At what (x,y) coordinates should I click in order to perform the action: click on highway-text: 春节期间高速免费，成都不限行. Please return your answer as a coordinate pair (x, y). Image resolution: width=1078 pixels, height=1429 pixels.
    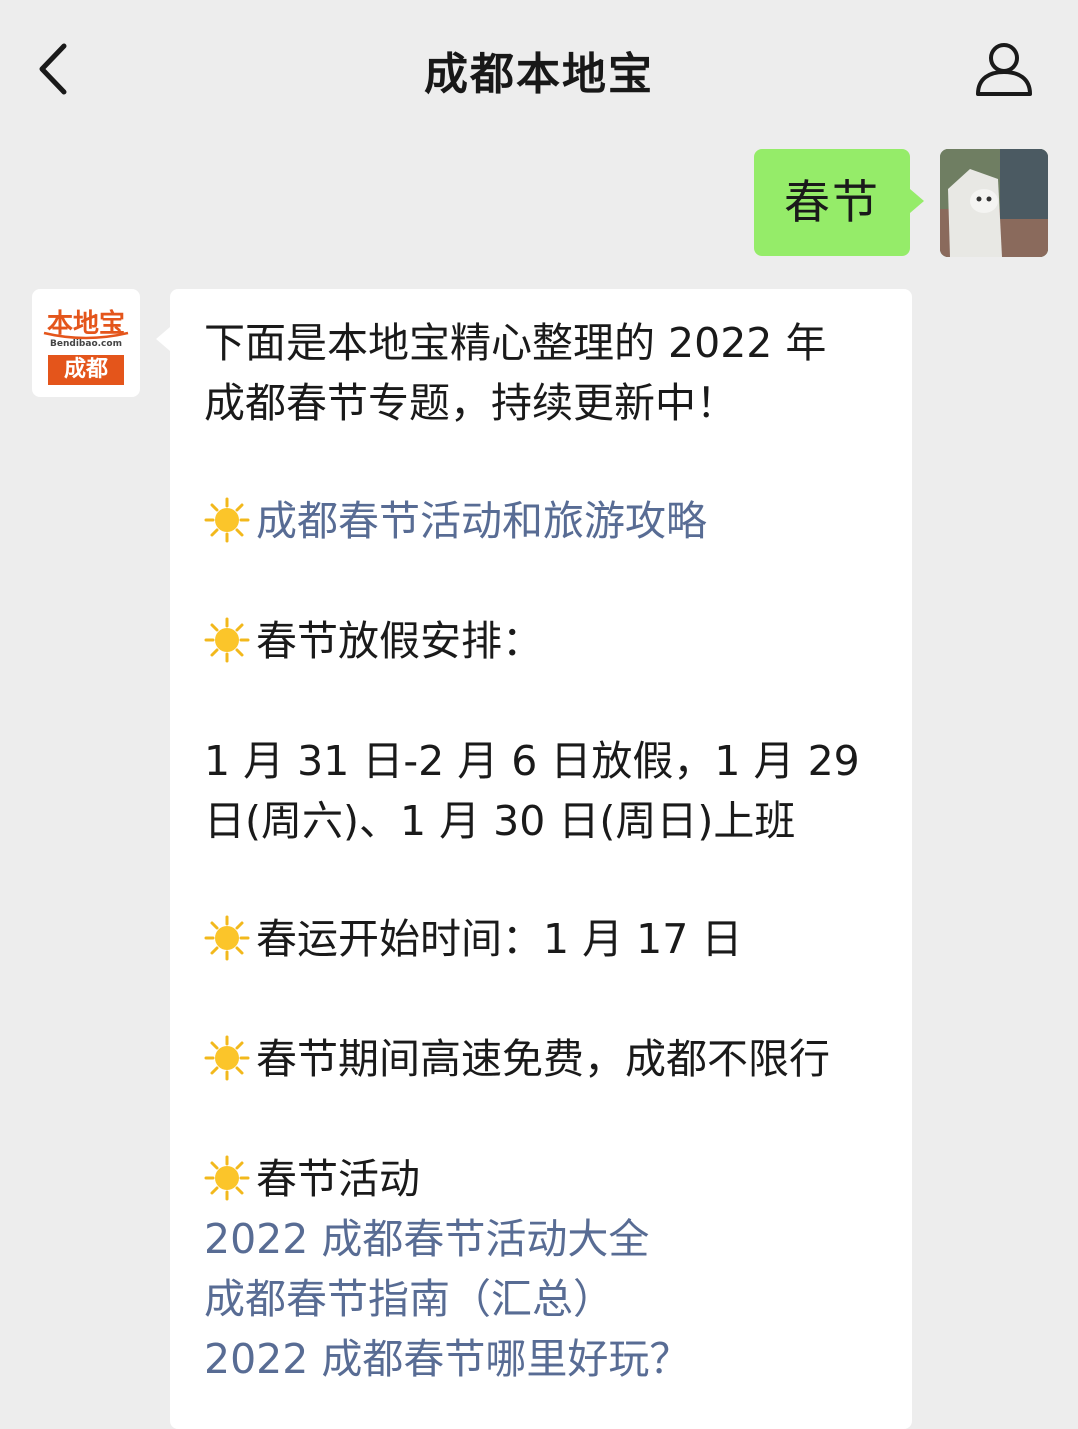
    Looking at the image, I should click on (543, 1059).